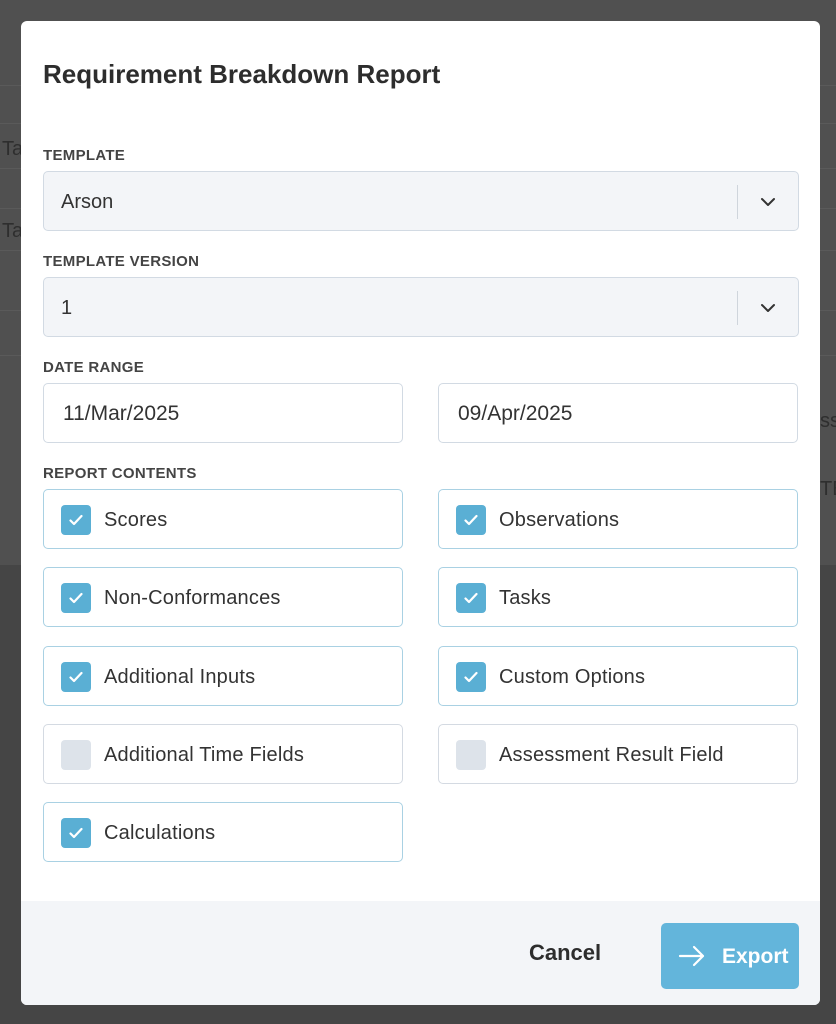 Image resolution: width=836 pixels, height=1024 pixels. Describe the element at coordinates (755, 956) in the screenshot. I see `export-label: Export` at that location.